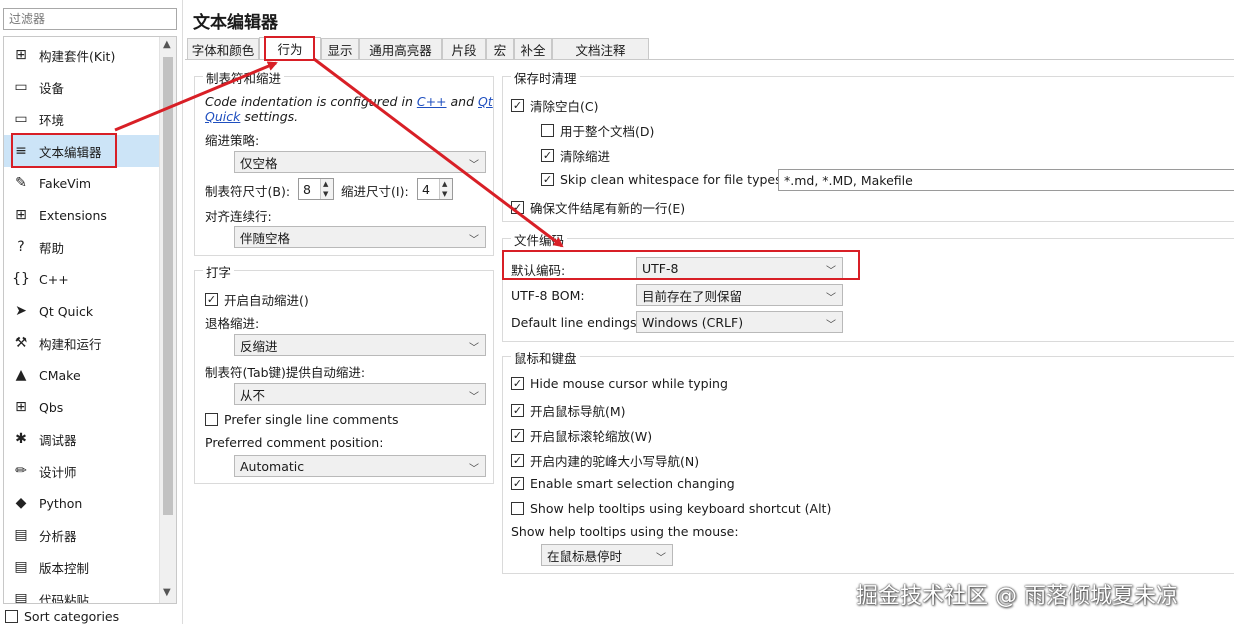 The width and height of the screenshot is (1234, 624). What do you see at coordinates (438, 152) in the screenshot?
I see `arrow-to-default-encoding` at bounding box center [438, 152].